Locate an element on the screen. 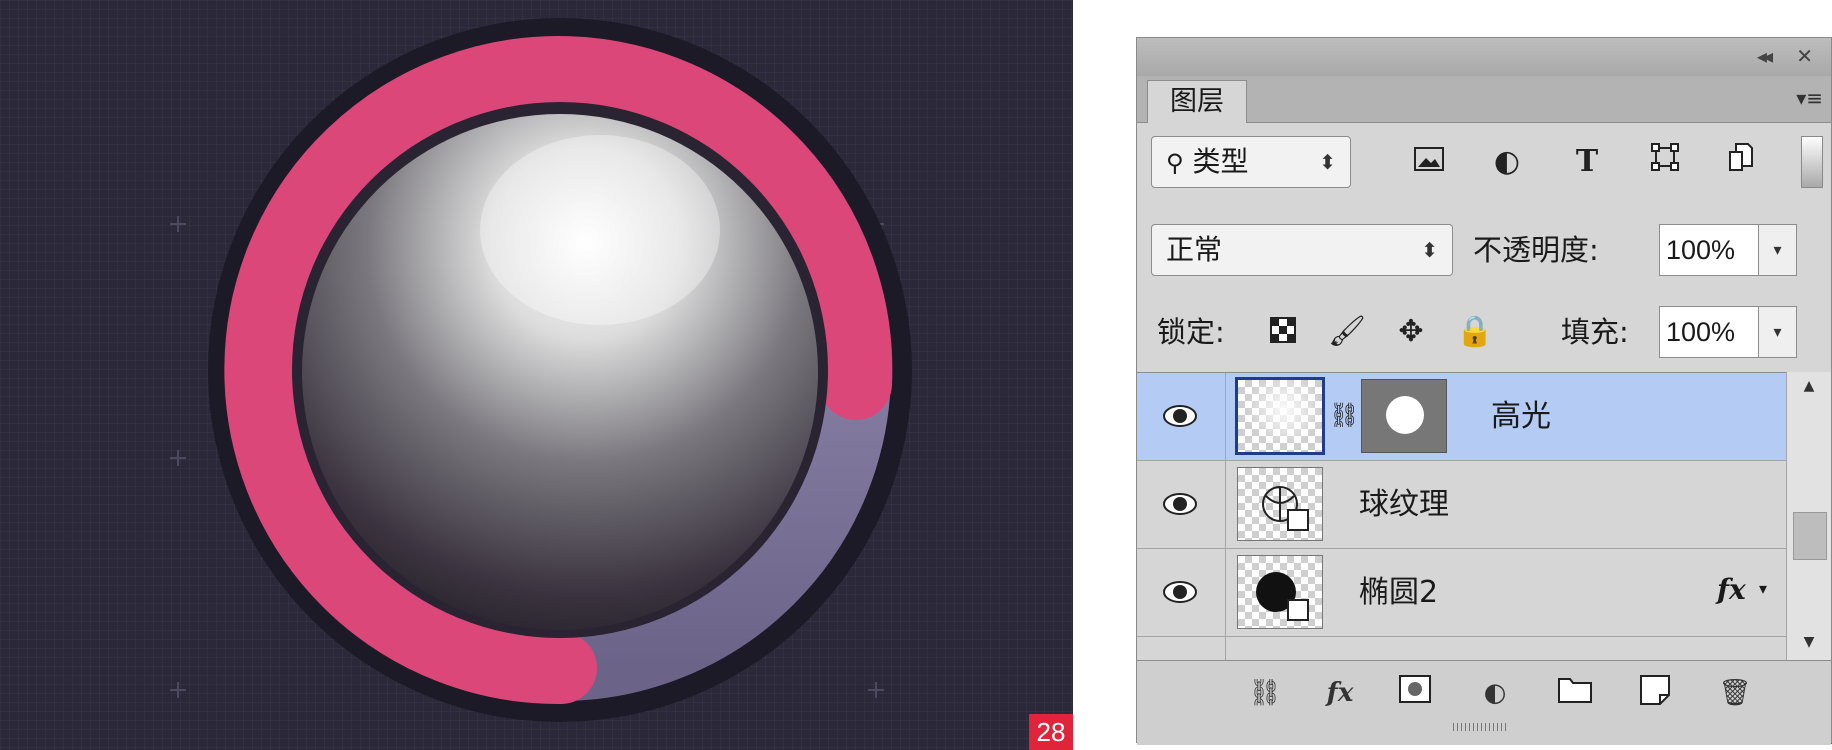  search-icon: ⚲ is located at coordinates (1175, 163).